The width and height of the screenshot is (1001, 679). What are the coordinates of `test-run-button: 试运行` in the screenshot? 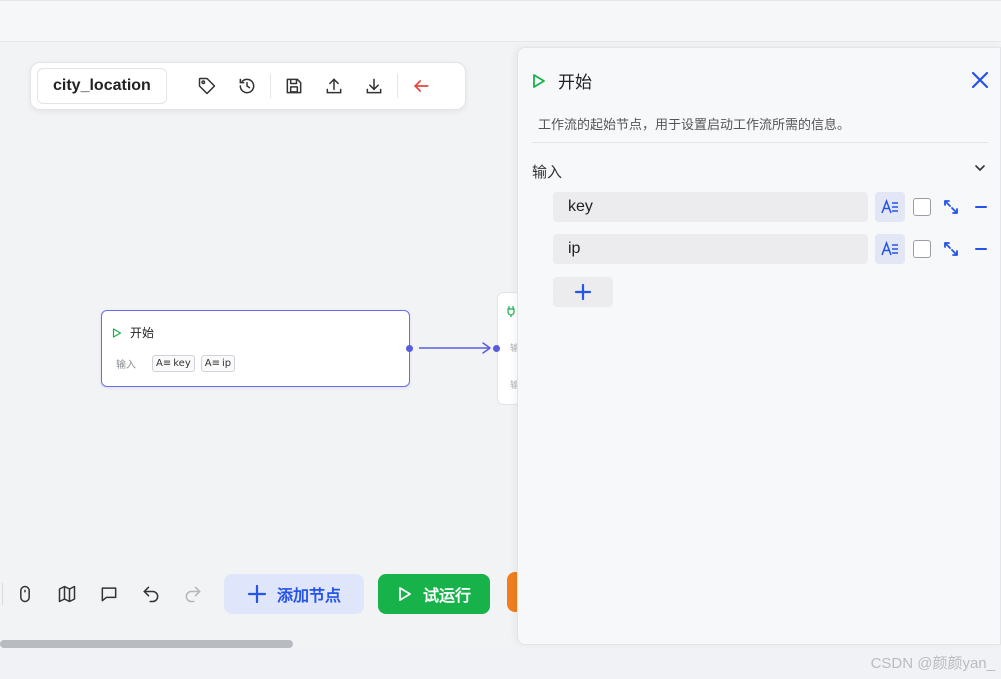 It's located at (434, 594).